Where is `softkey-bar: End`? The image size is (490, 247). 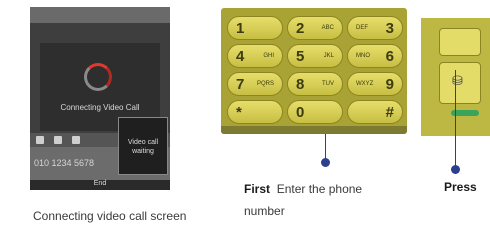
softkey-bar: End is located at coordinates (100, 185).